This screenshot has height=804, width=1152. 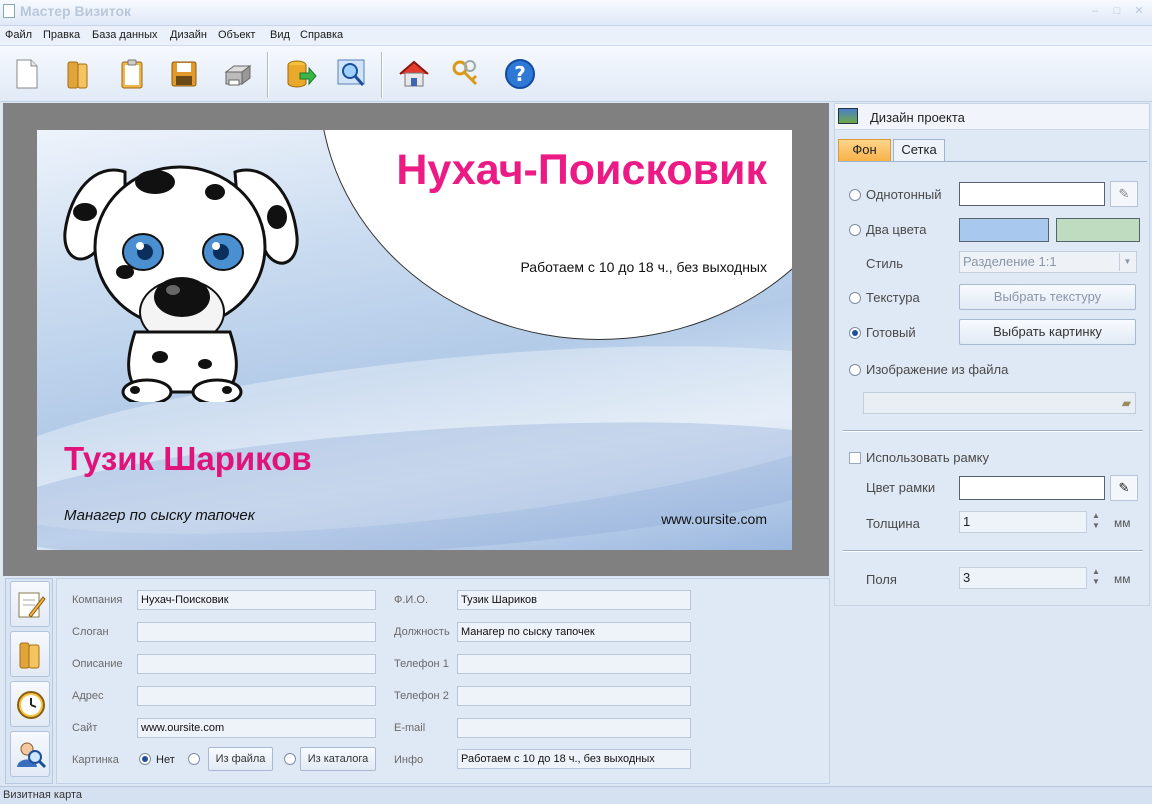 I want to click on keys-icon, so click(x=466, y=74).